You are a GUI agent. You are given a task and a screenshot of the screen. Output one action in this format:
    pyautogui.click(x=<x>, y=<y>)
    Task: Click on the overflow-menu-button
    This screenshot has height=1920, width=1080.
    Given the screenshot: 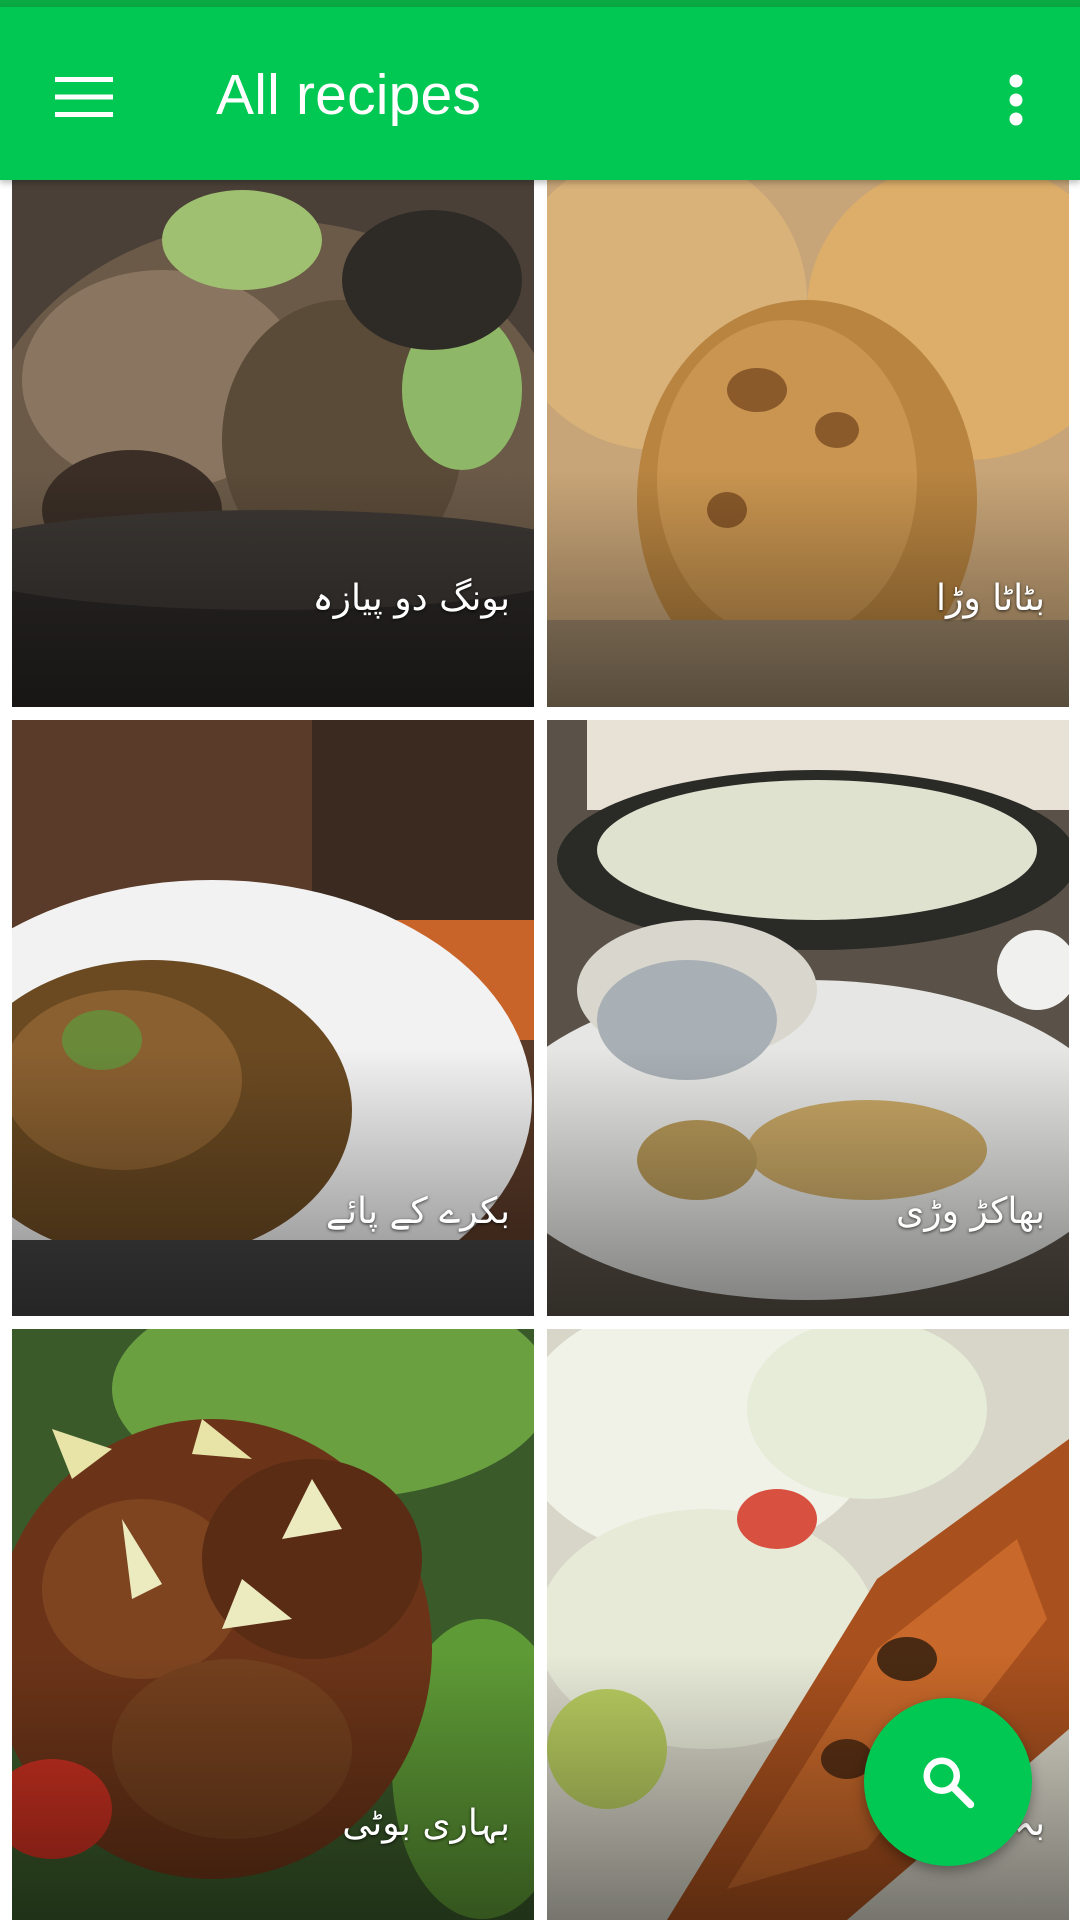 What is the action you would take?
    pyautogui.click(x=1016, y=100)
    